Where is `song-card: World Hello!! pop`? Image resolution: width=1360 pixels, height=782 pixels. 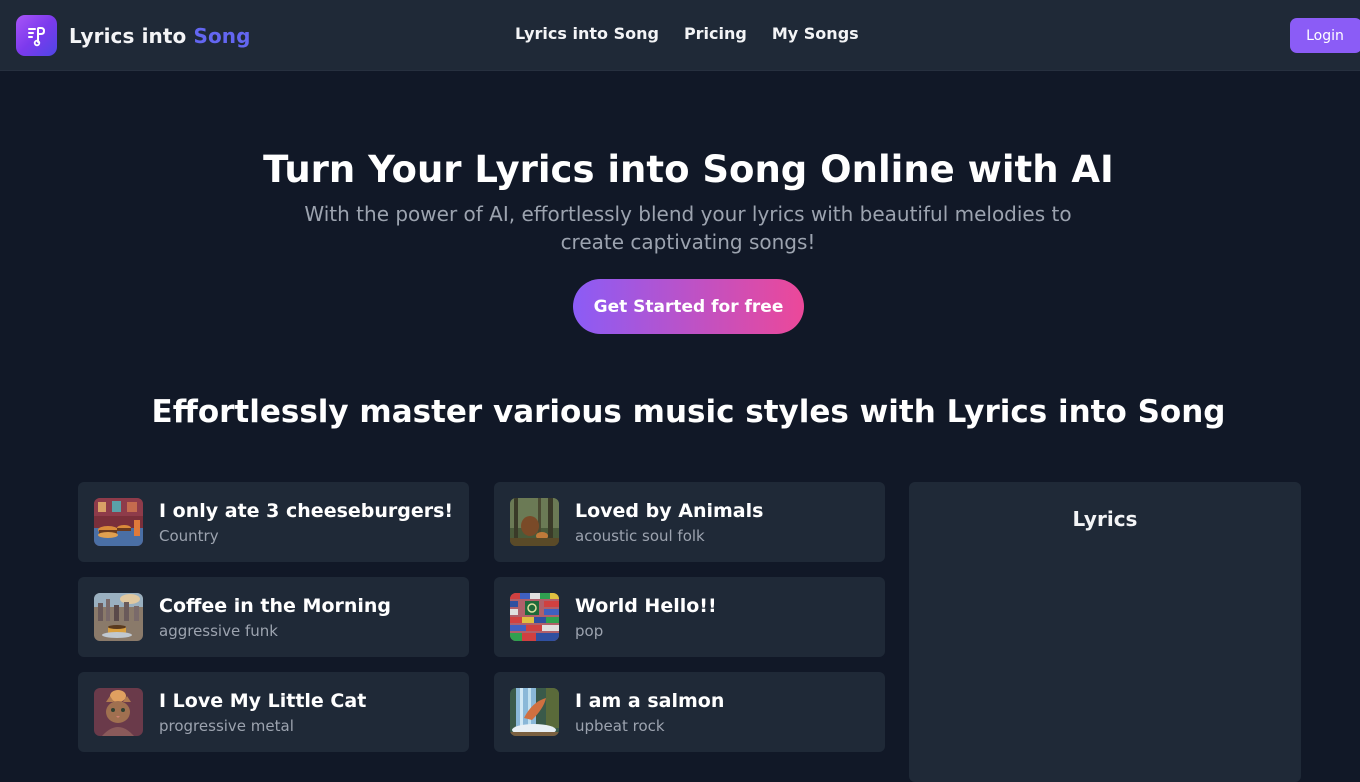 song-card: World Hello!! pop is located at coordinates (689, 617).